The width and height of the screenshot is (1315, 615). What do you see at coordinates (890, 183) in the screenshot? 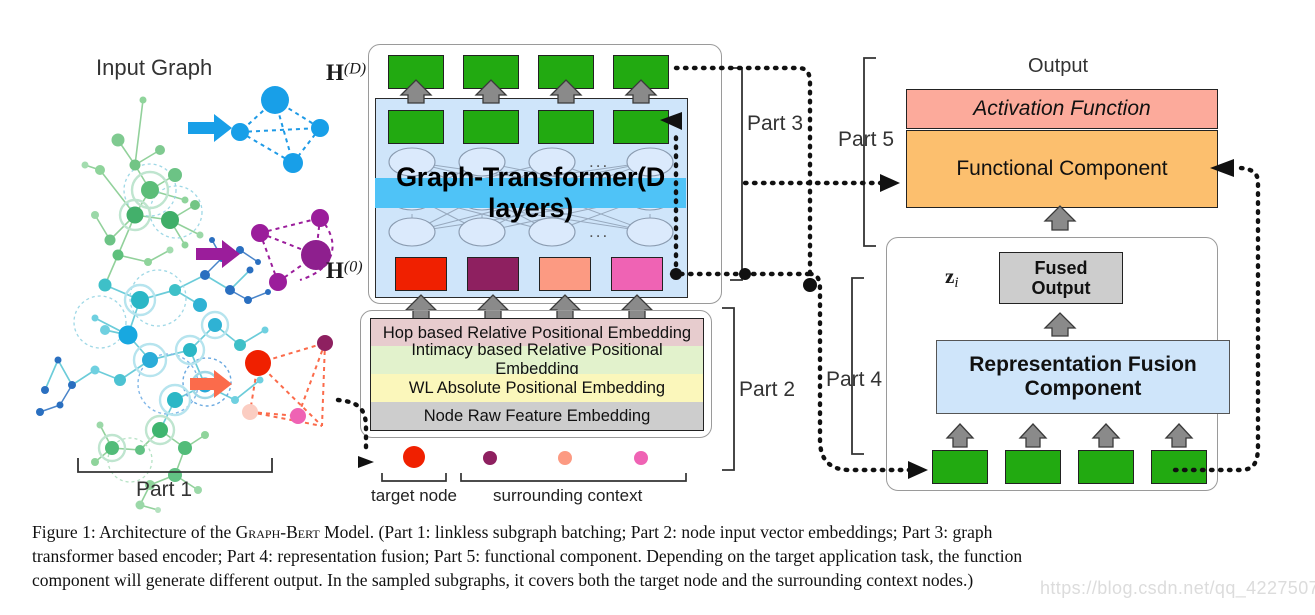
I see `arrow-into-functional-left` at bounding box center [890, 183].